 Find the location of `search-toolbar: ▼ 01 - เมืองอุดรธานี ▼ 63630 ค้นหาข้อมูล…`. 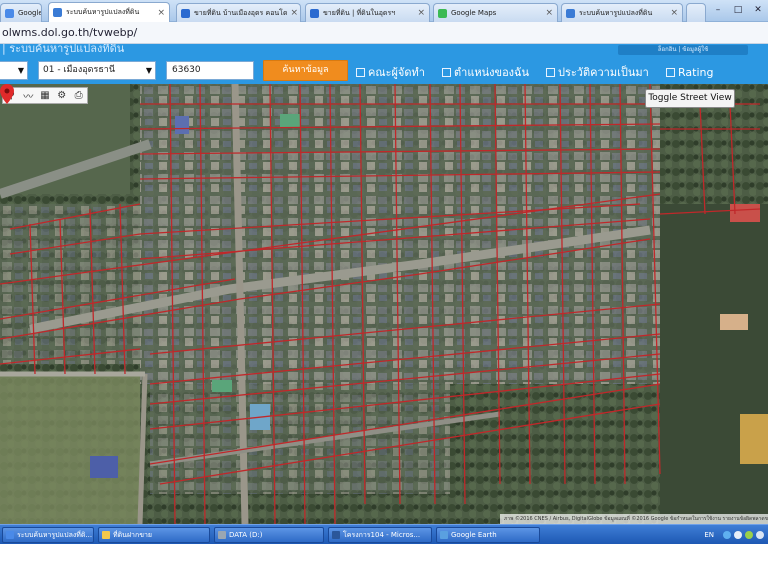

search-toolbar: ▼ 01 - เมืองอุดรธานี ▼ 63630 ค้นหาข้อมูล… is located at coordinates (384, 70).